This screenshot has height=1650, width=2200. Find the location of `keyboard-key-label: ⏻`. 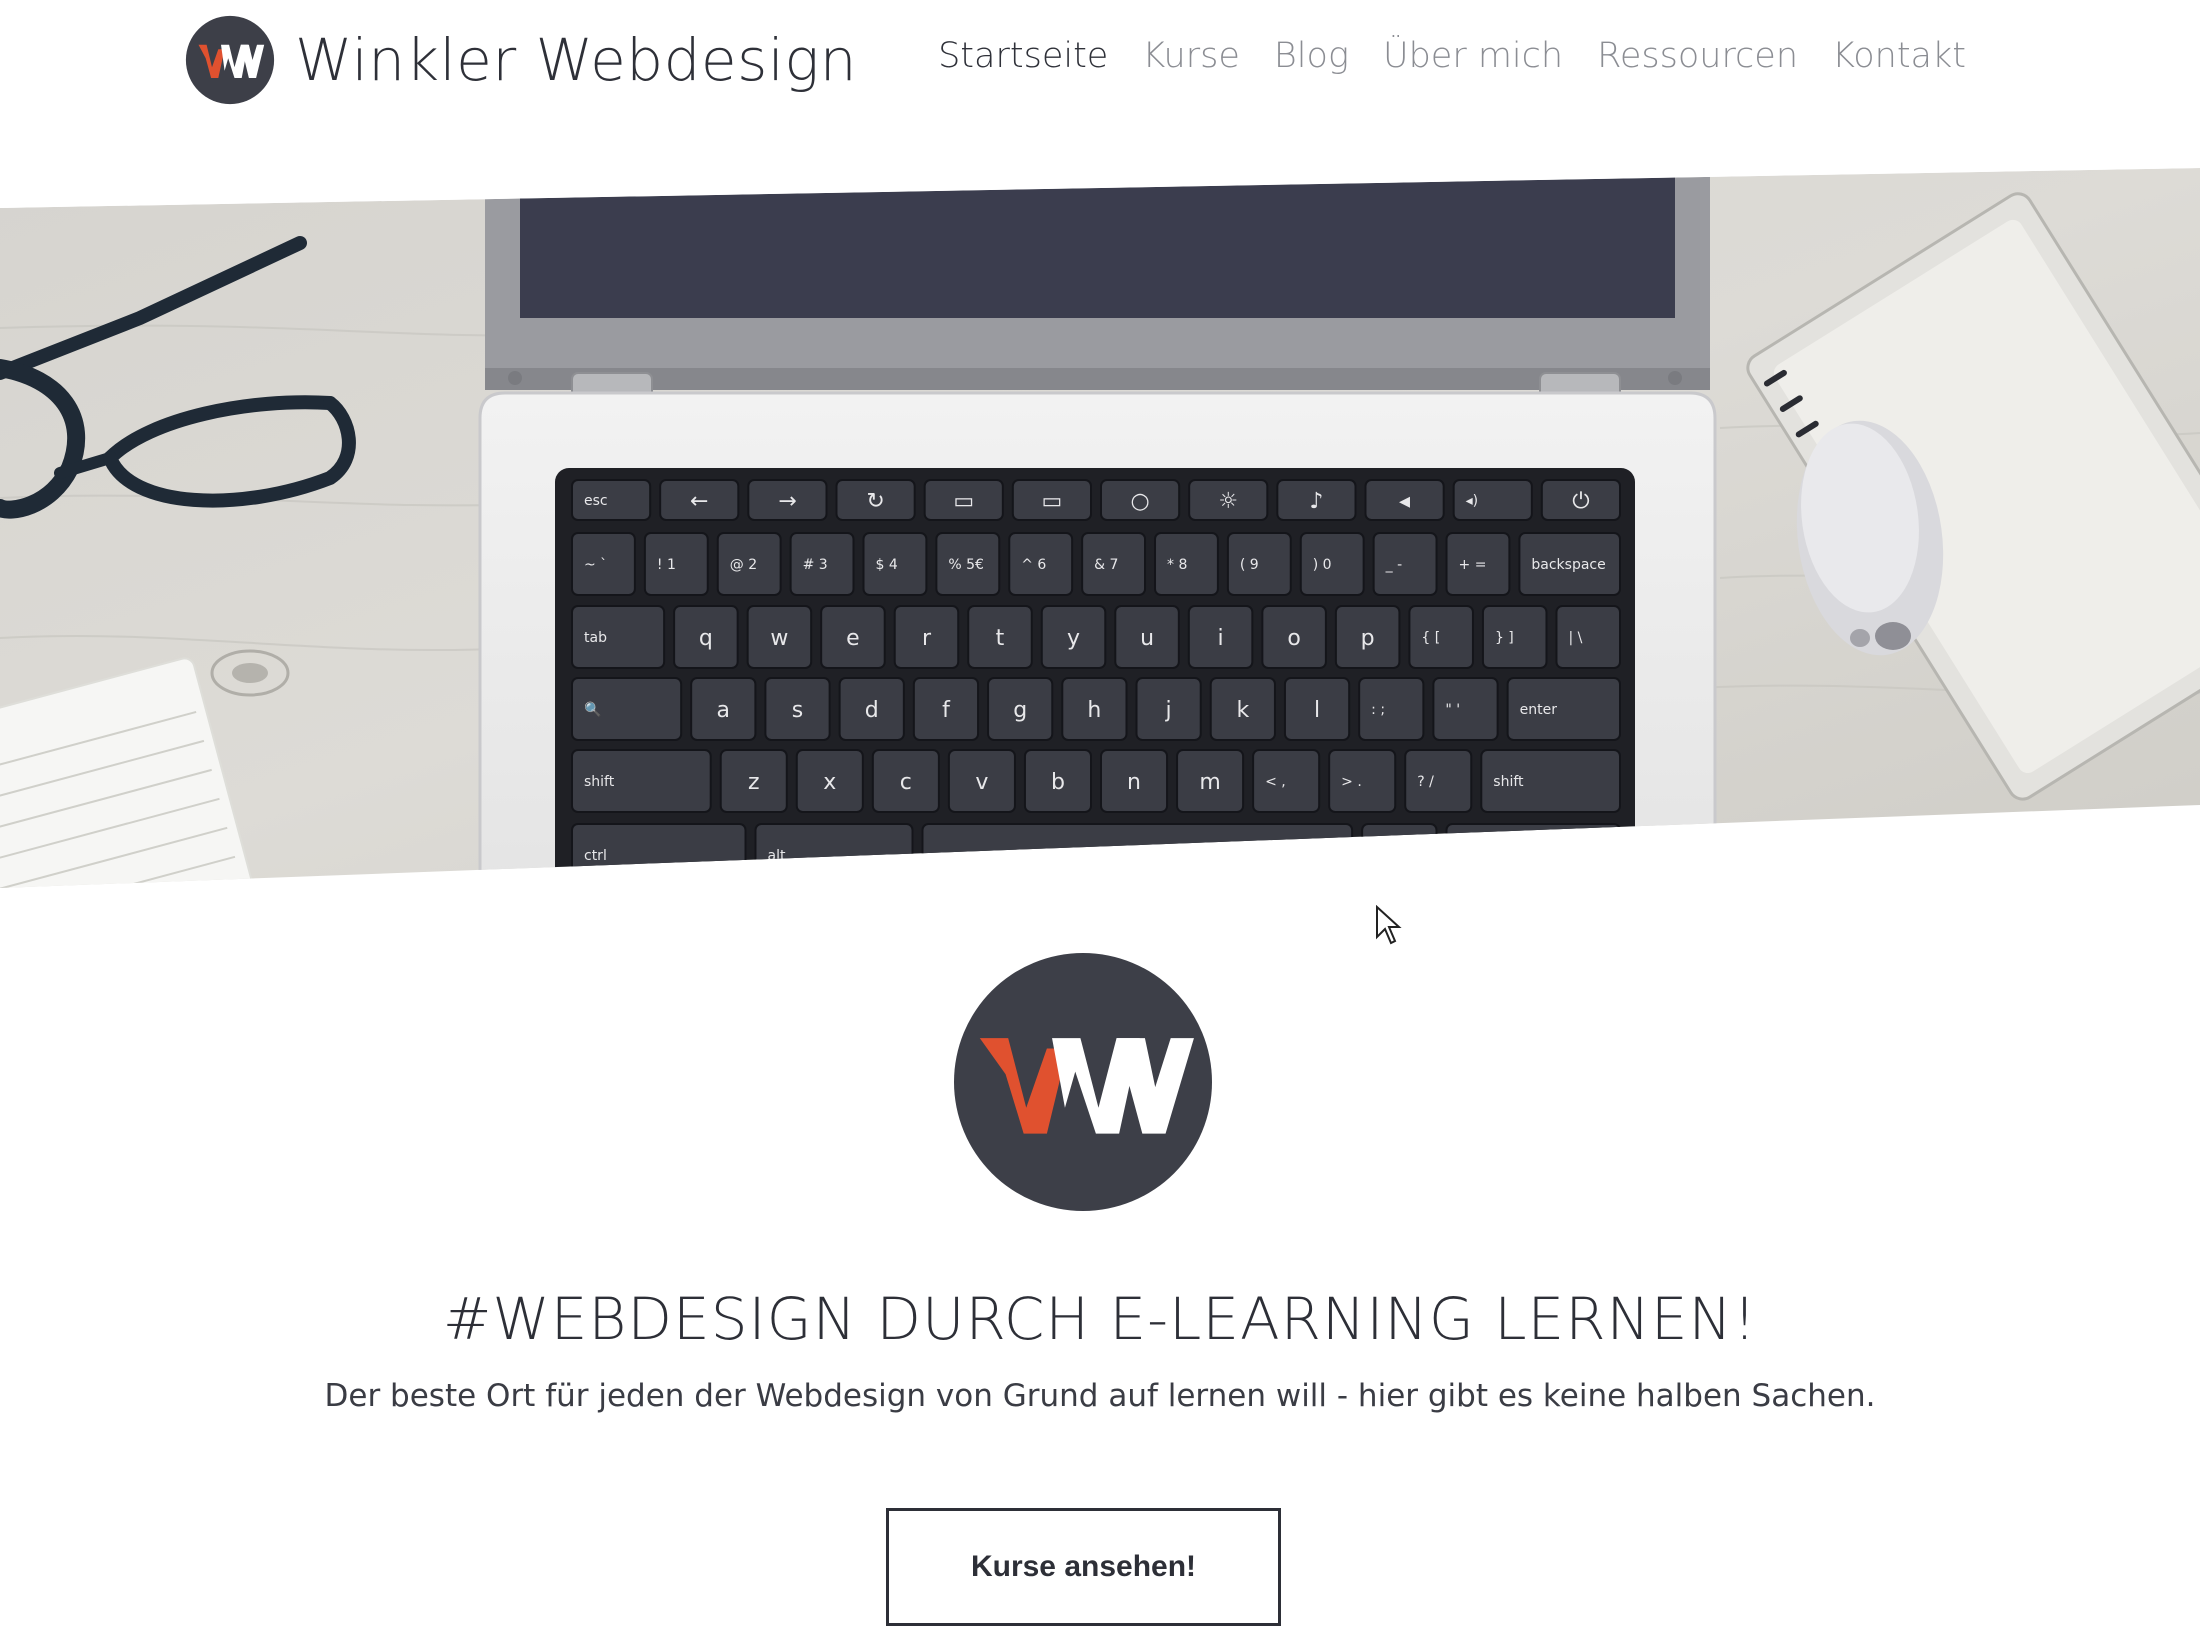

keyboard-key-label: ⏻ is located at coordinates (1580, 501).